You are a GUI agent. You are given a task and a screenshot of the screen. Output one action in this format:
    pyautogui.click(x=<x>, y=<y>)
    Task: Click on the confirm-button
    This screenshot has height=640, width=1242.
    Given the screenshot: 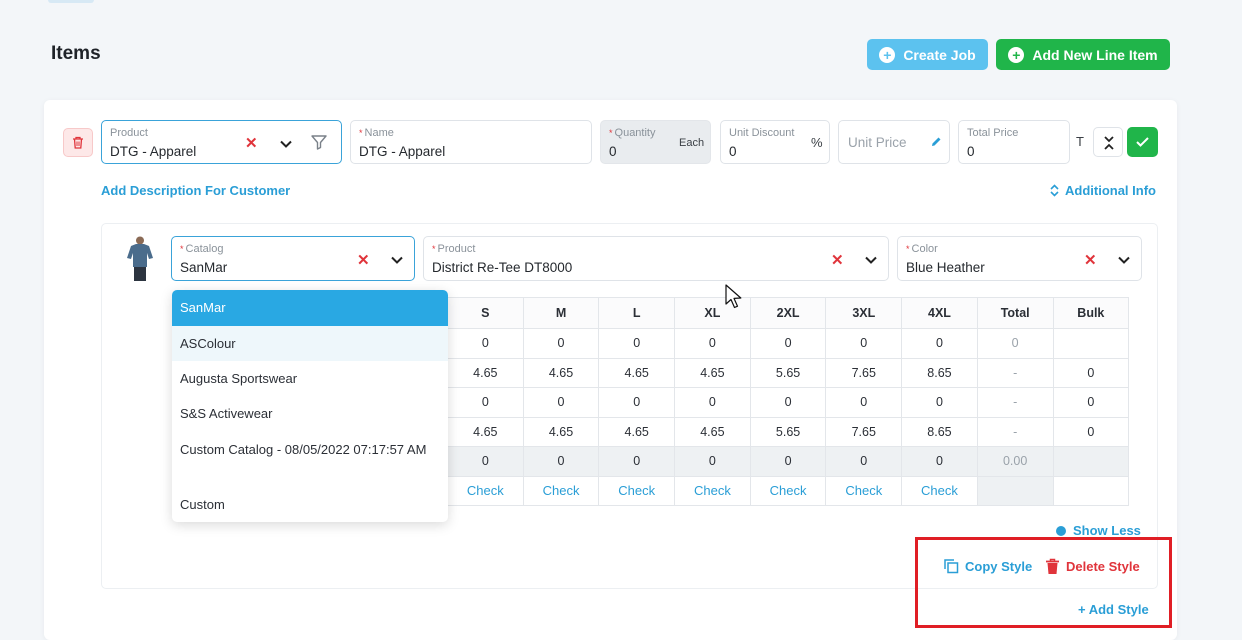 What is the action you would take?
    pyautogui.click(x=1142, y=142)
    